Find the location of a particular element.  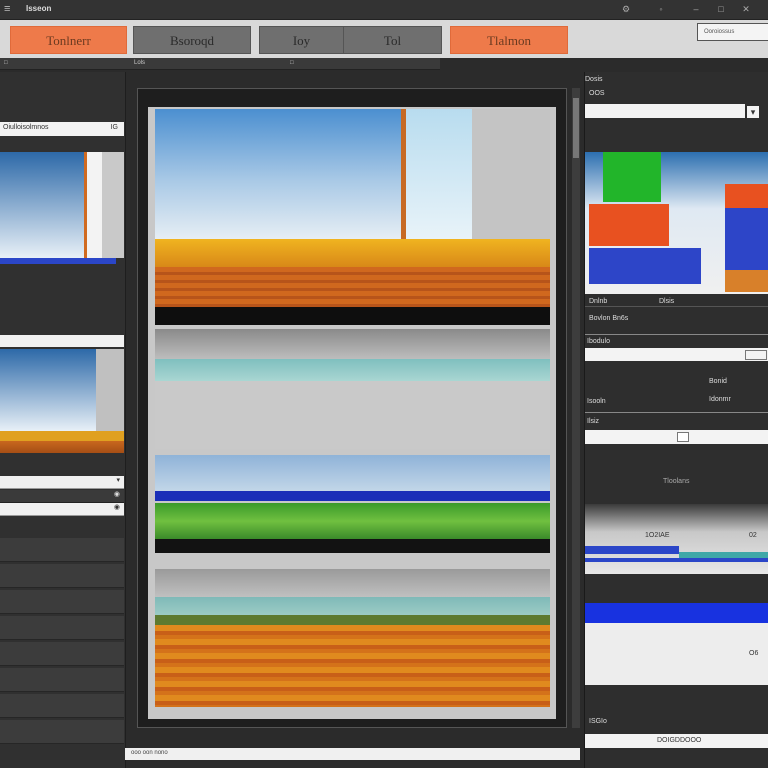

stripe-yellow is located at coordinates (352, 253).